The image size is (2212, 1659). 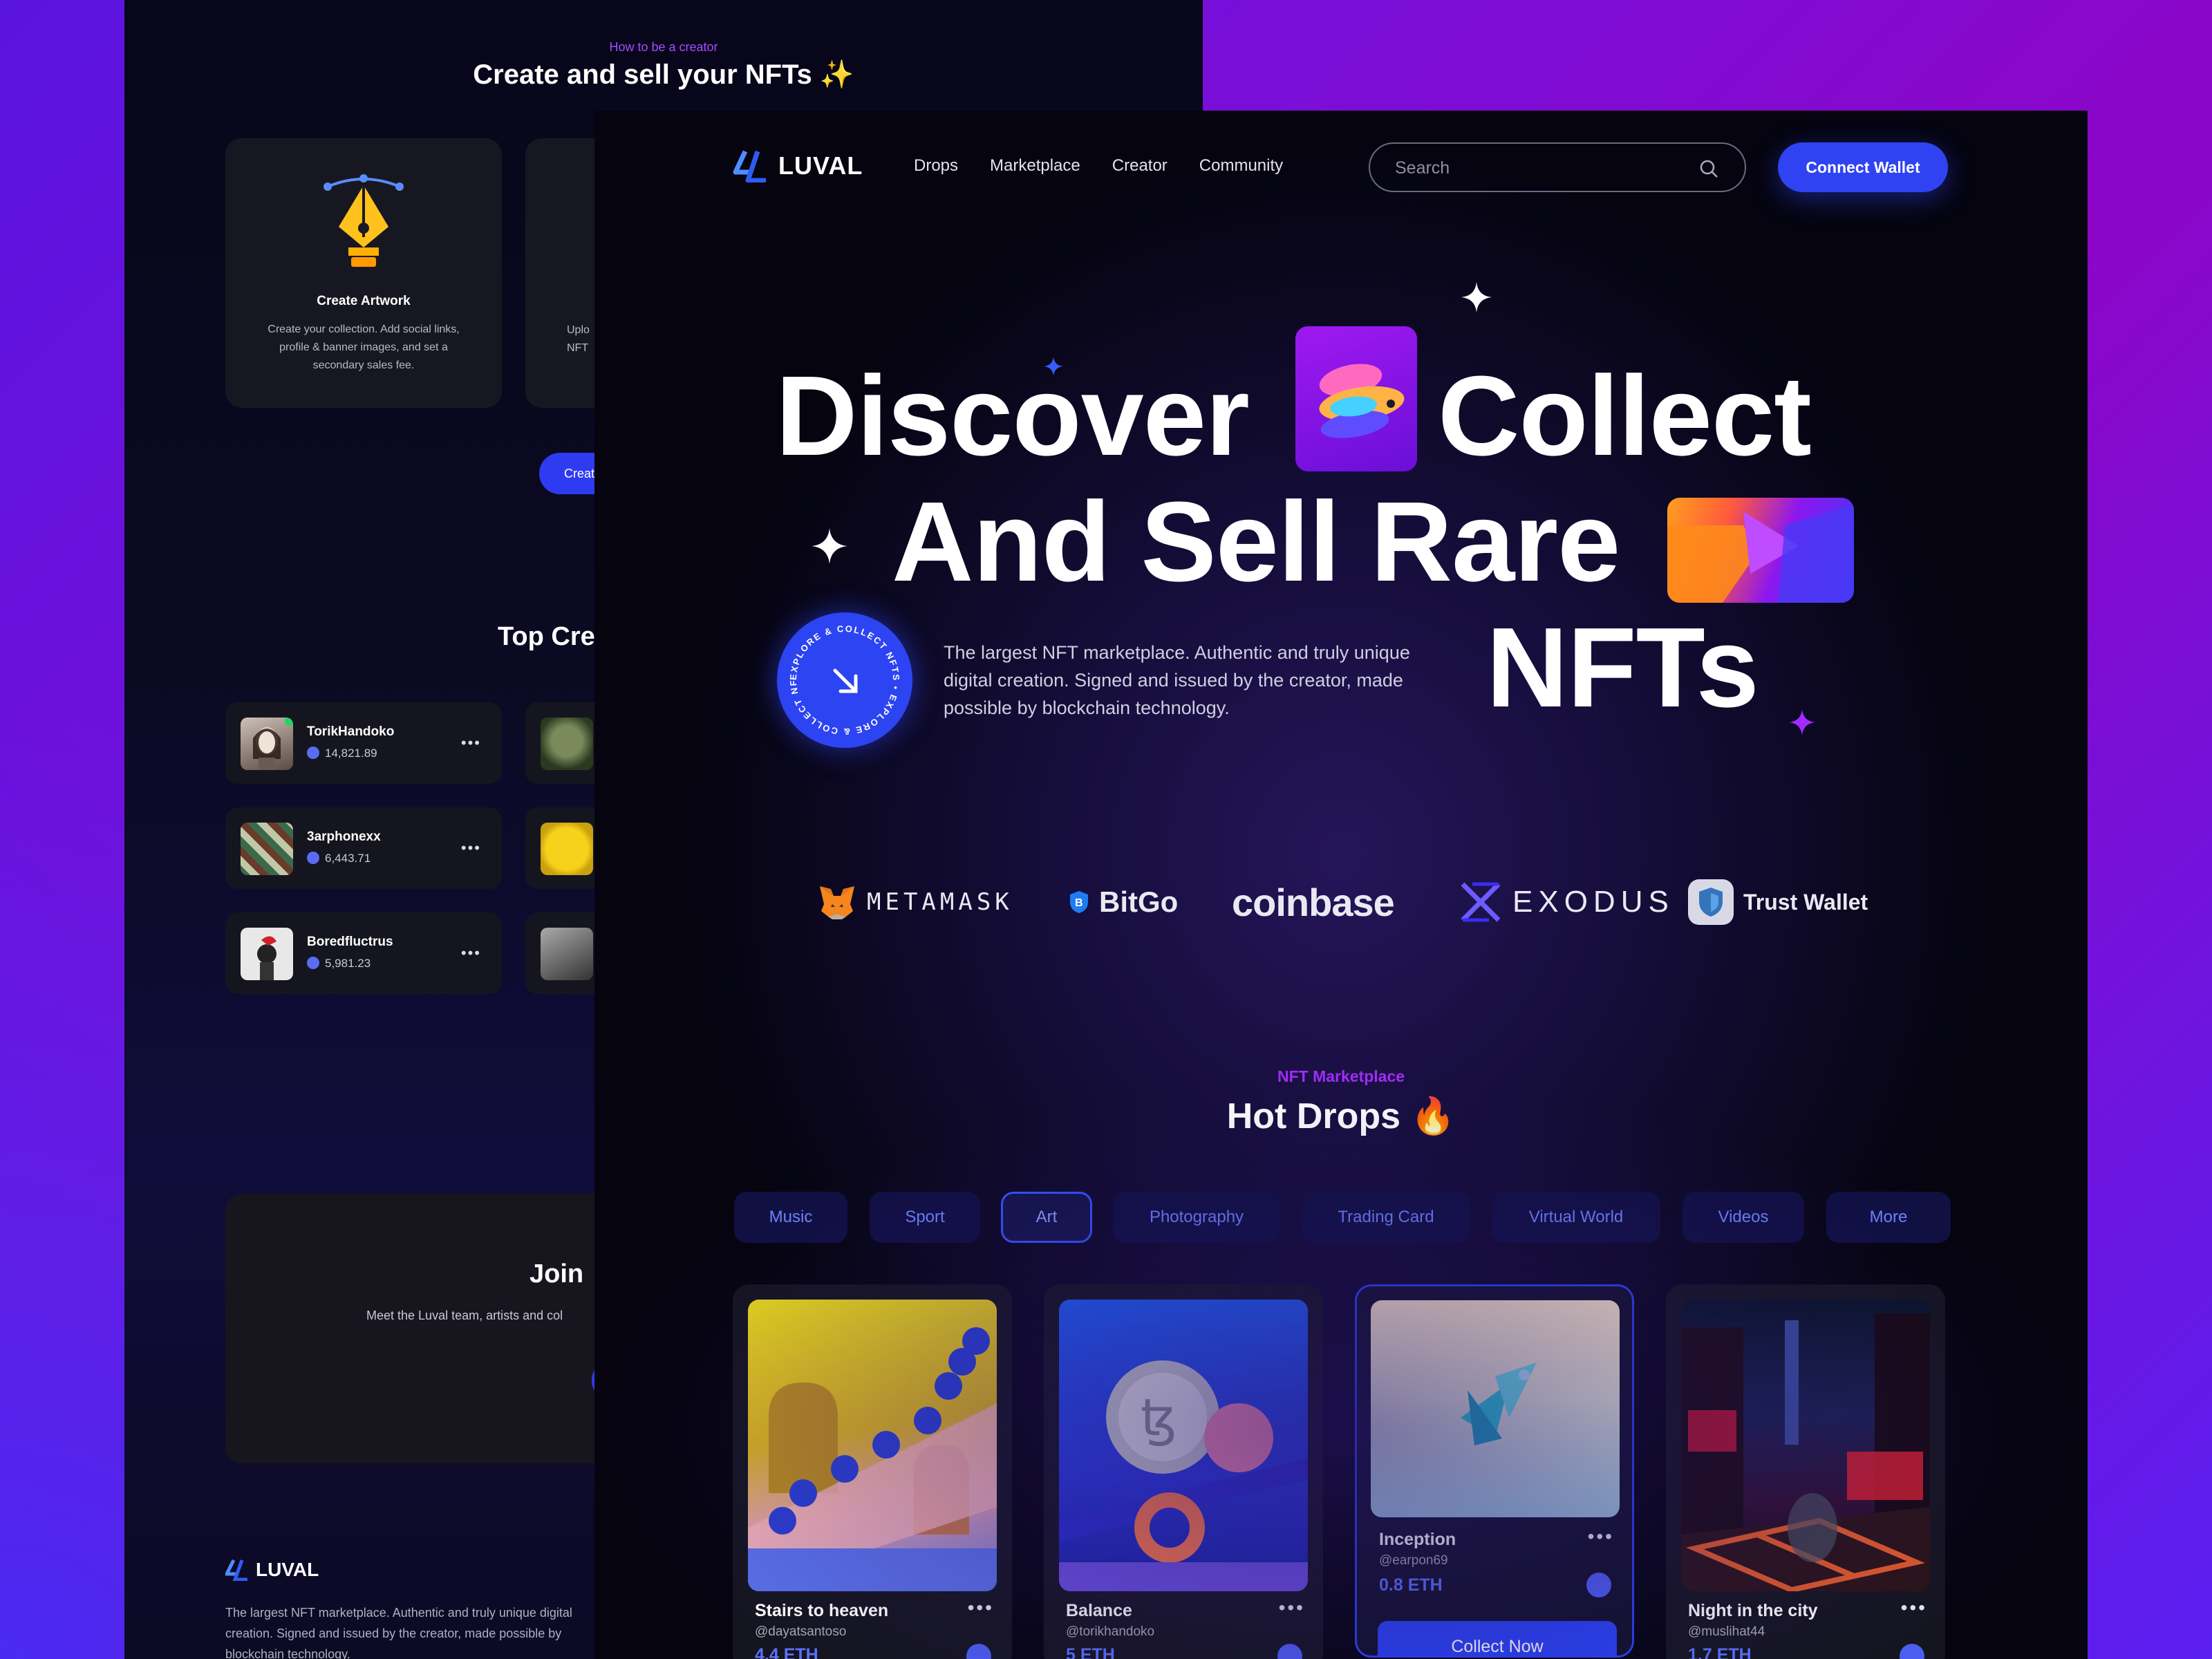 I want to click on tab-trading-card: Trading Card, so click(x=1386, y=1217).